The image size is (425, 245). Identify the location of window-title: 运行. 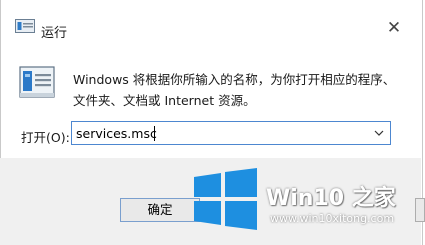
(54, 33).